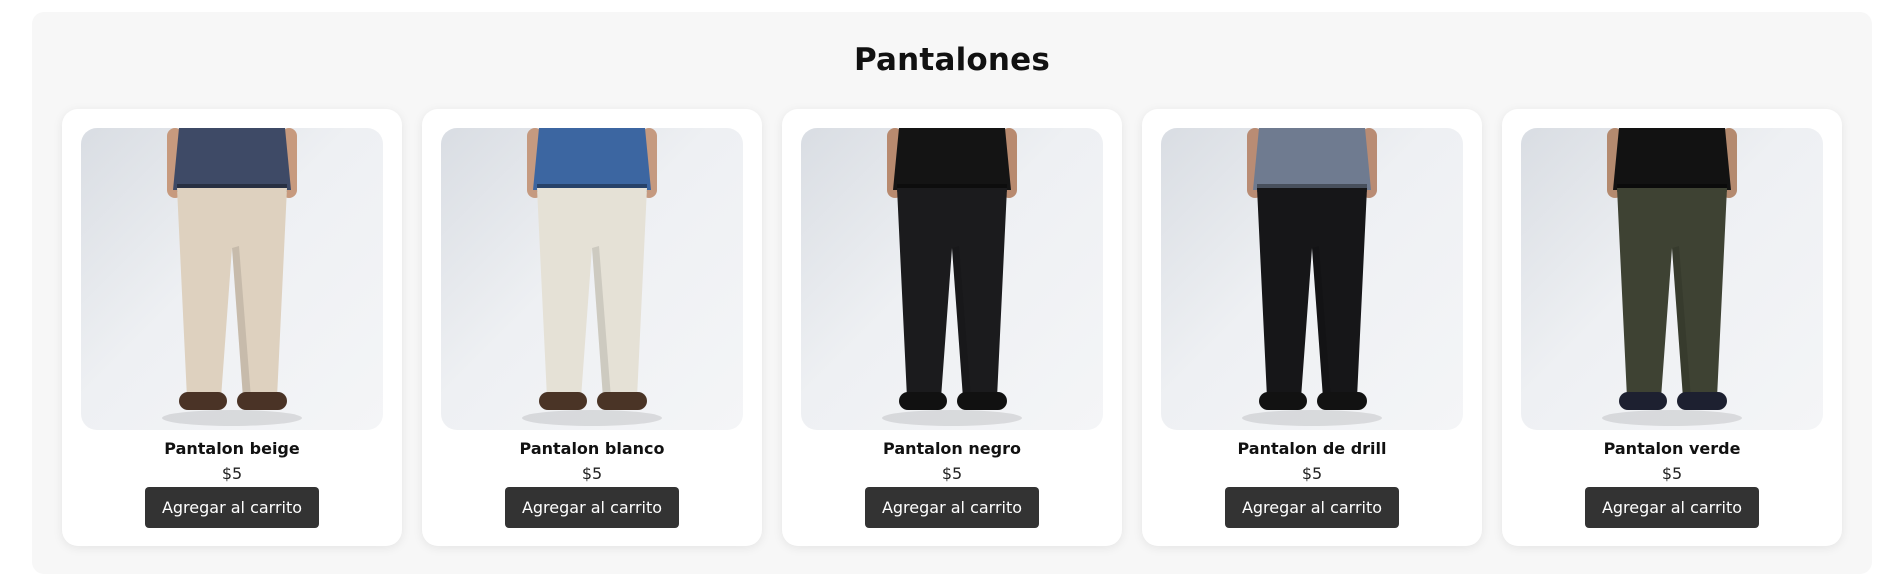 This screenshot has width=1891, height=579. I want to click on green-pants-photo-icon, so click(1672, 277).